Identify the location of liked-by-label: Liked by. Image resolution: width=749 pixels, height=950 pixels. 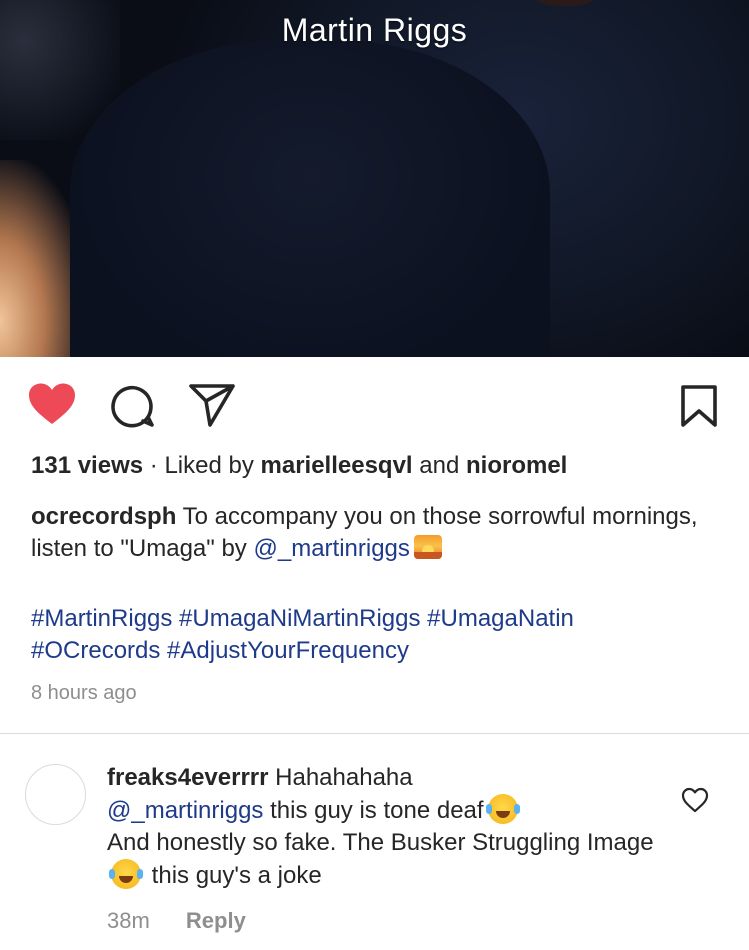
(209, 465).